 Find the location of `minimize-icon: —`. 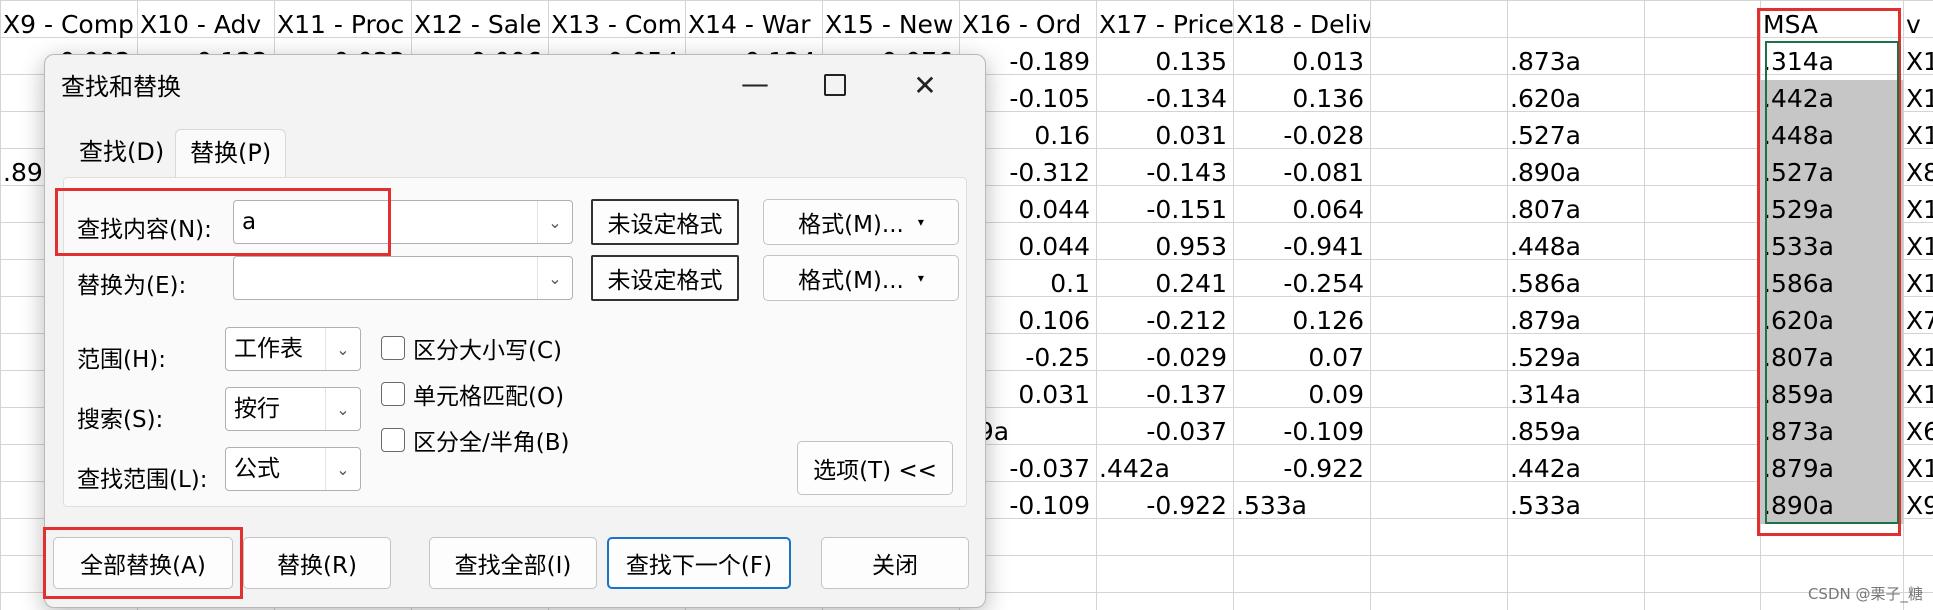

minimize-icon: — is located at coordinates (755, 83).